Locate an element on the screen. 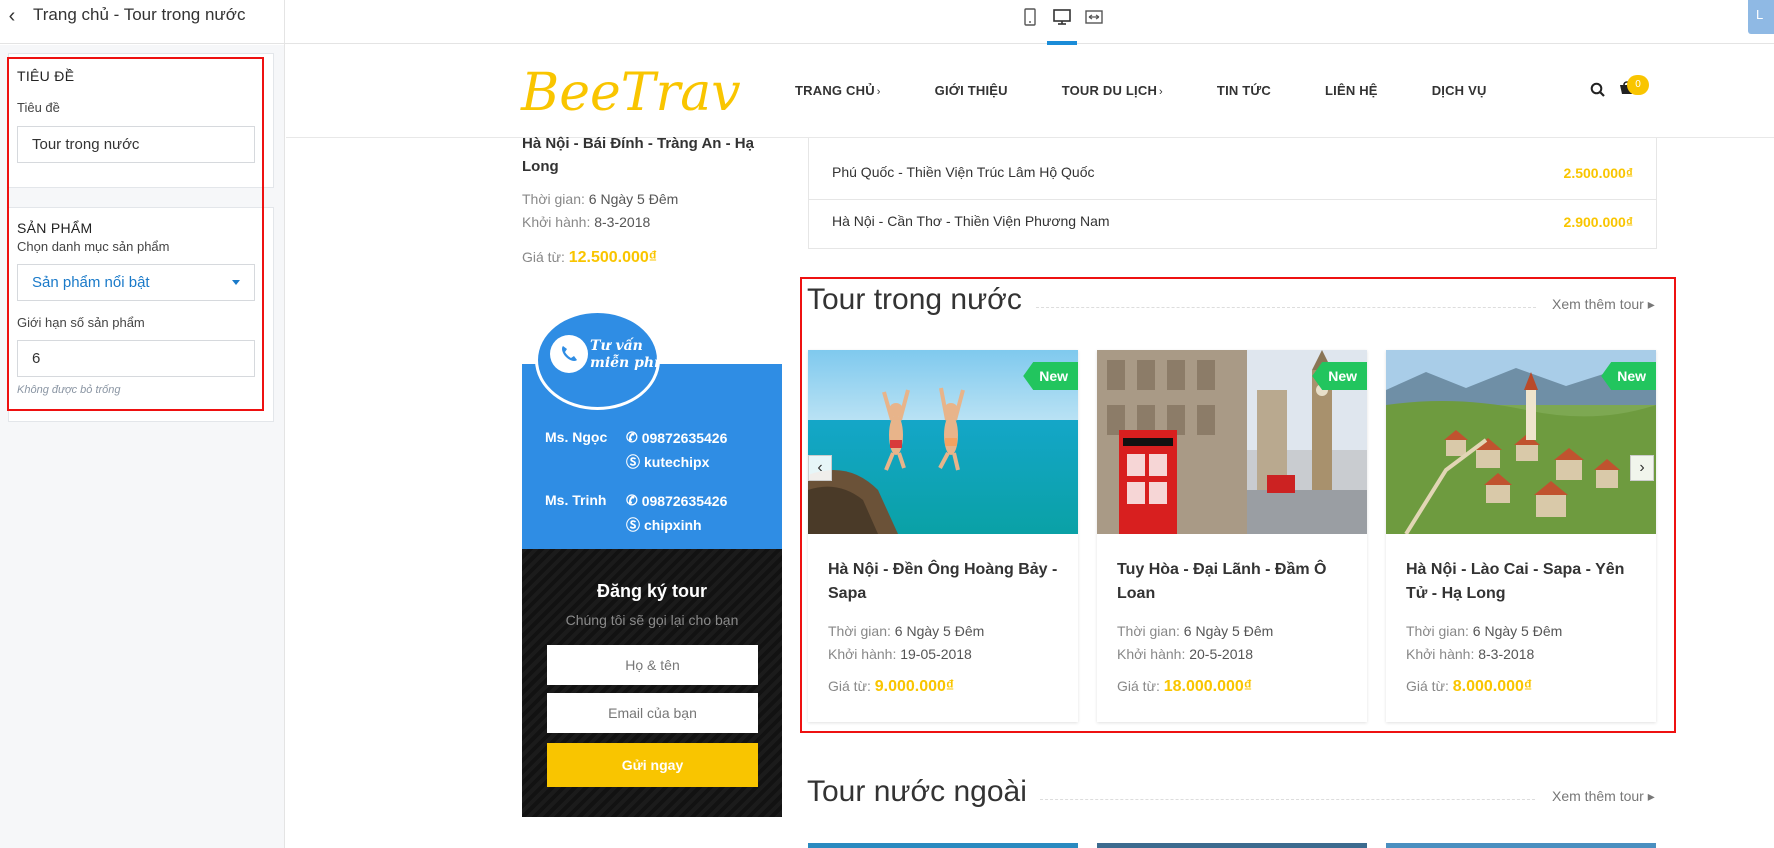 The height and width of the screenshot is (848, 1774). nav-item-contact: LIÊN HỆ is located at coordinates (1351, 90).